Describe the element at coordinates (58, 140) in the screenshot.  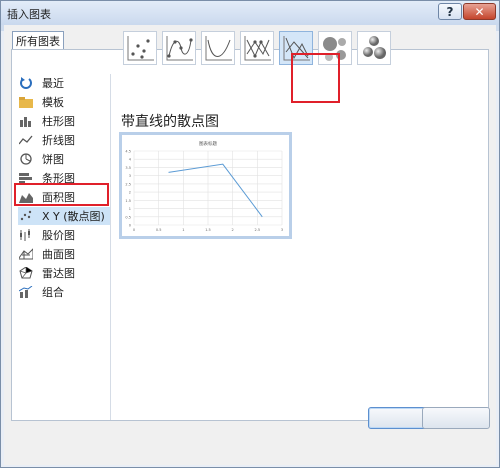
I see `sidebar-item-label: 折线图` at that location.